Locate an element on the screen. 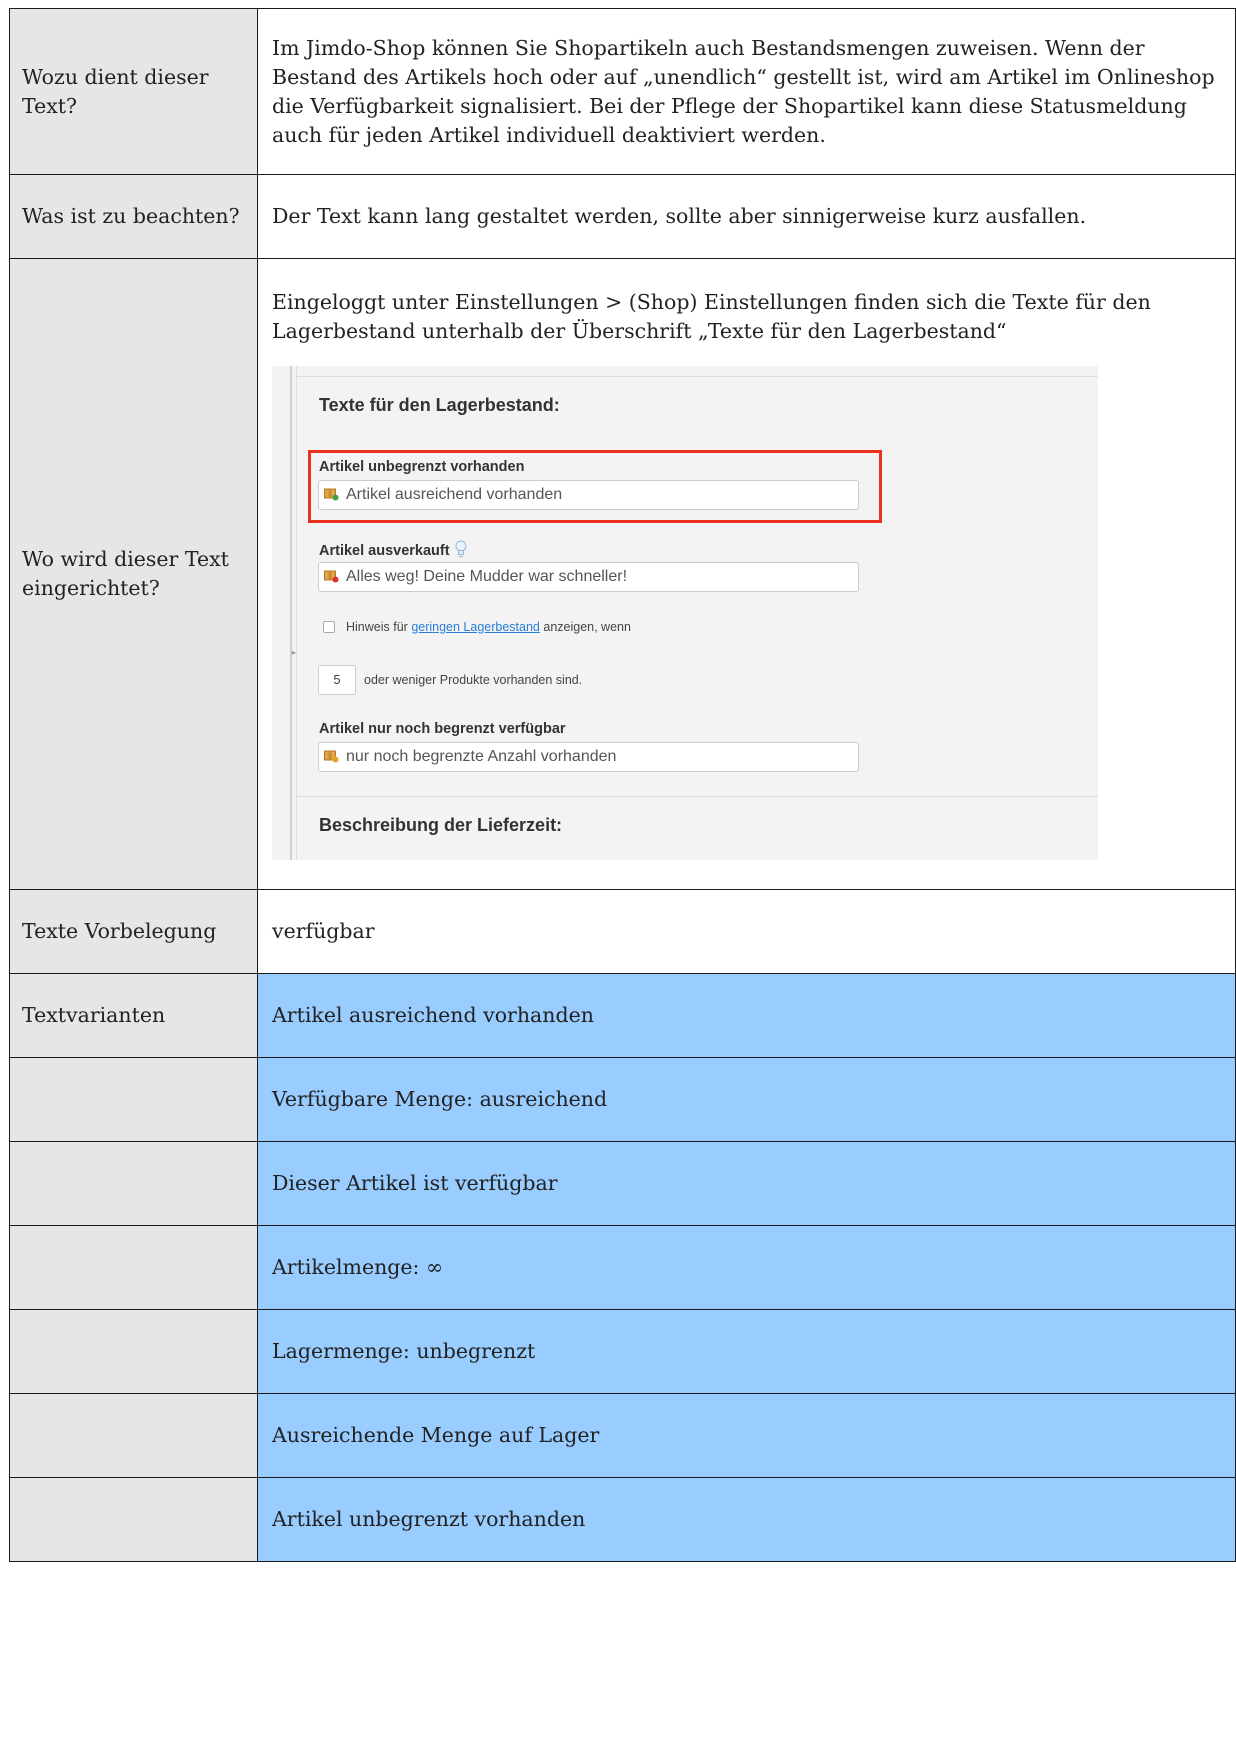  package-soldout-icon is located at coordinates (331, 576).